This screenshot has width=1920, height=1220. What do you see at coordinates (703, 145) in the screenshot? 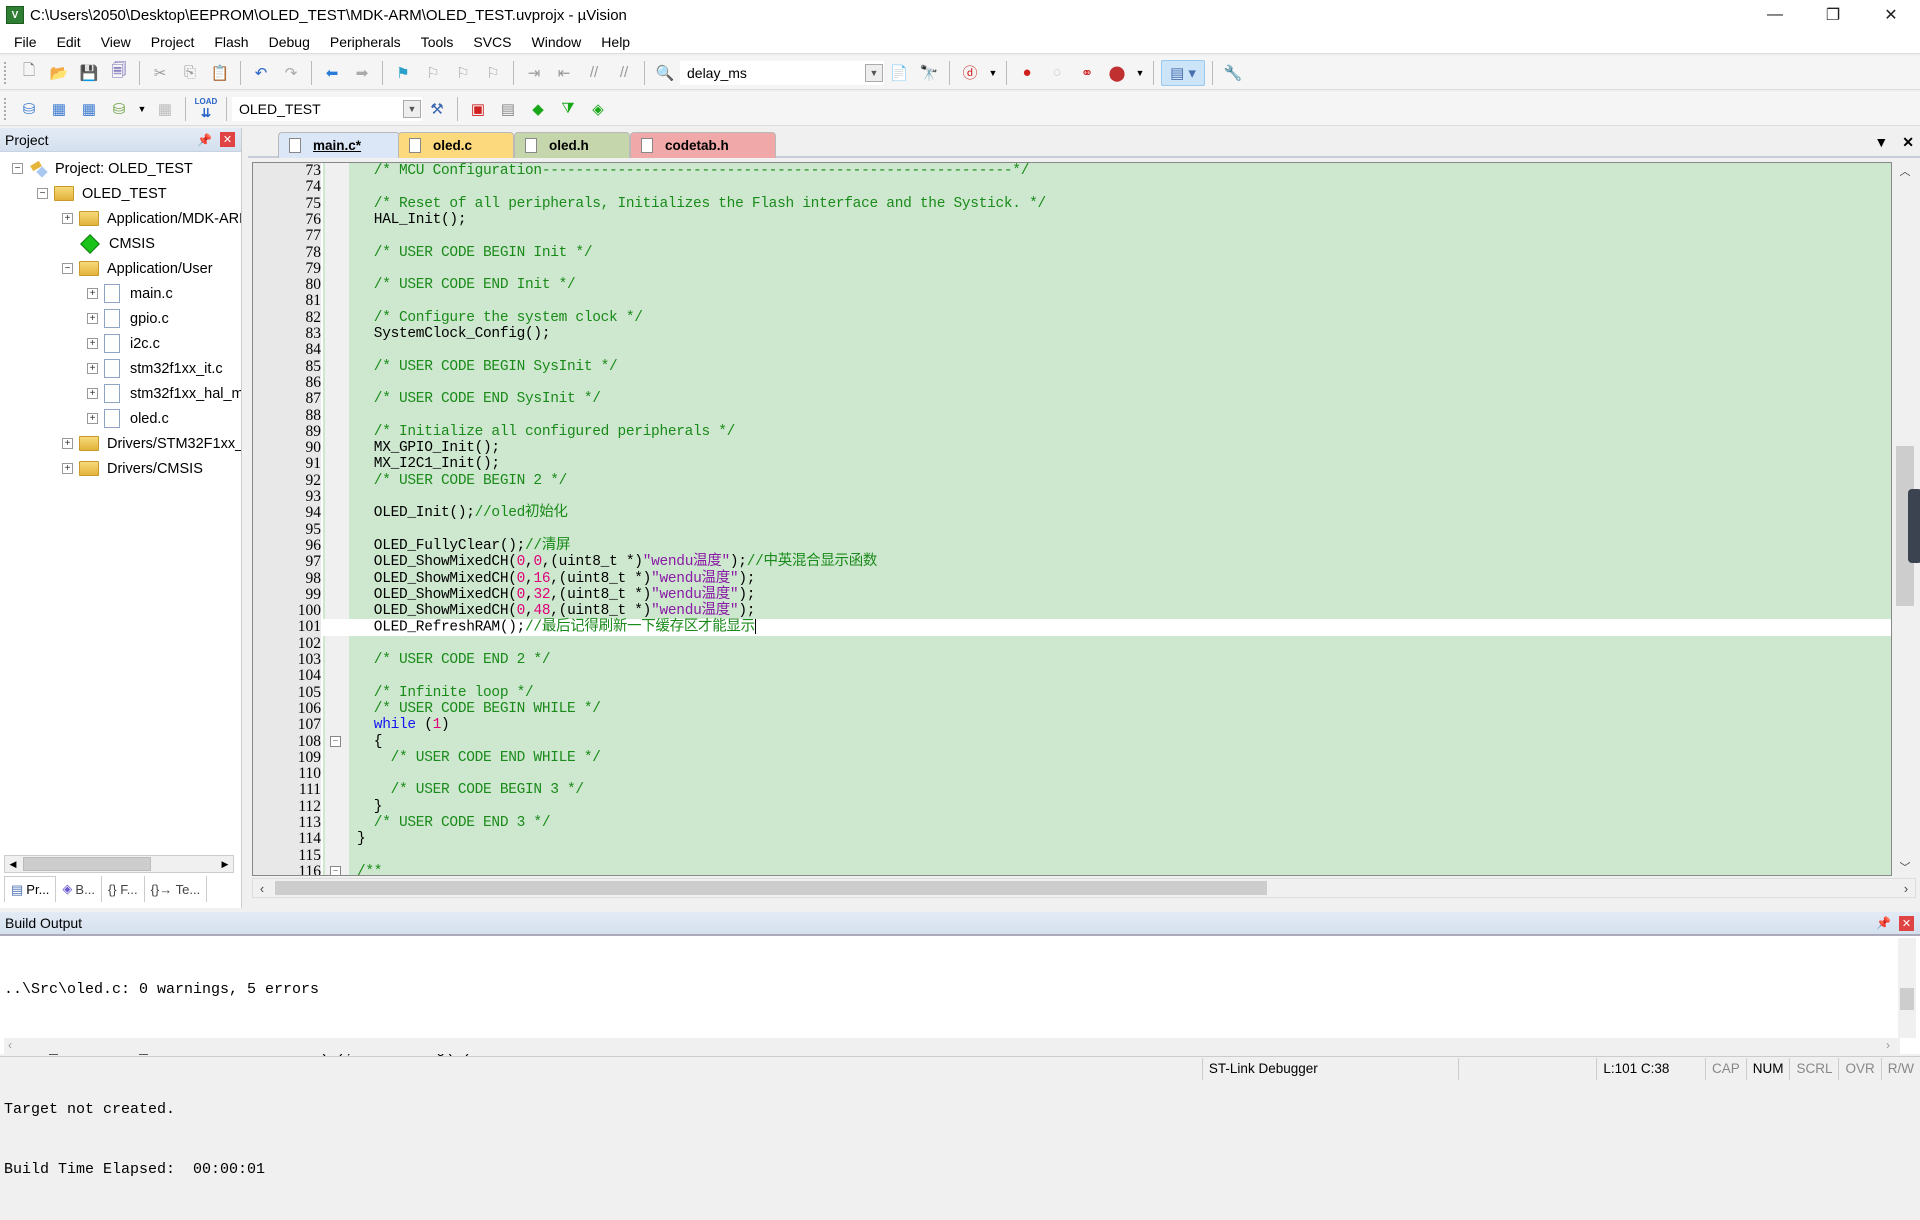
I see `tab-codetab-h: codetab.h` at bounding box center [703, 145].